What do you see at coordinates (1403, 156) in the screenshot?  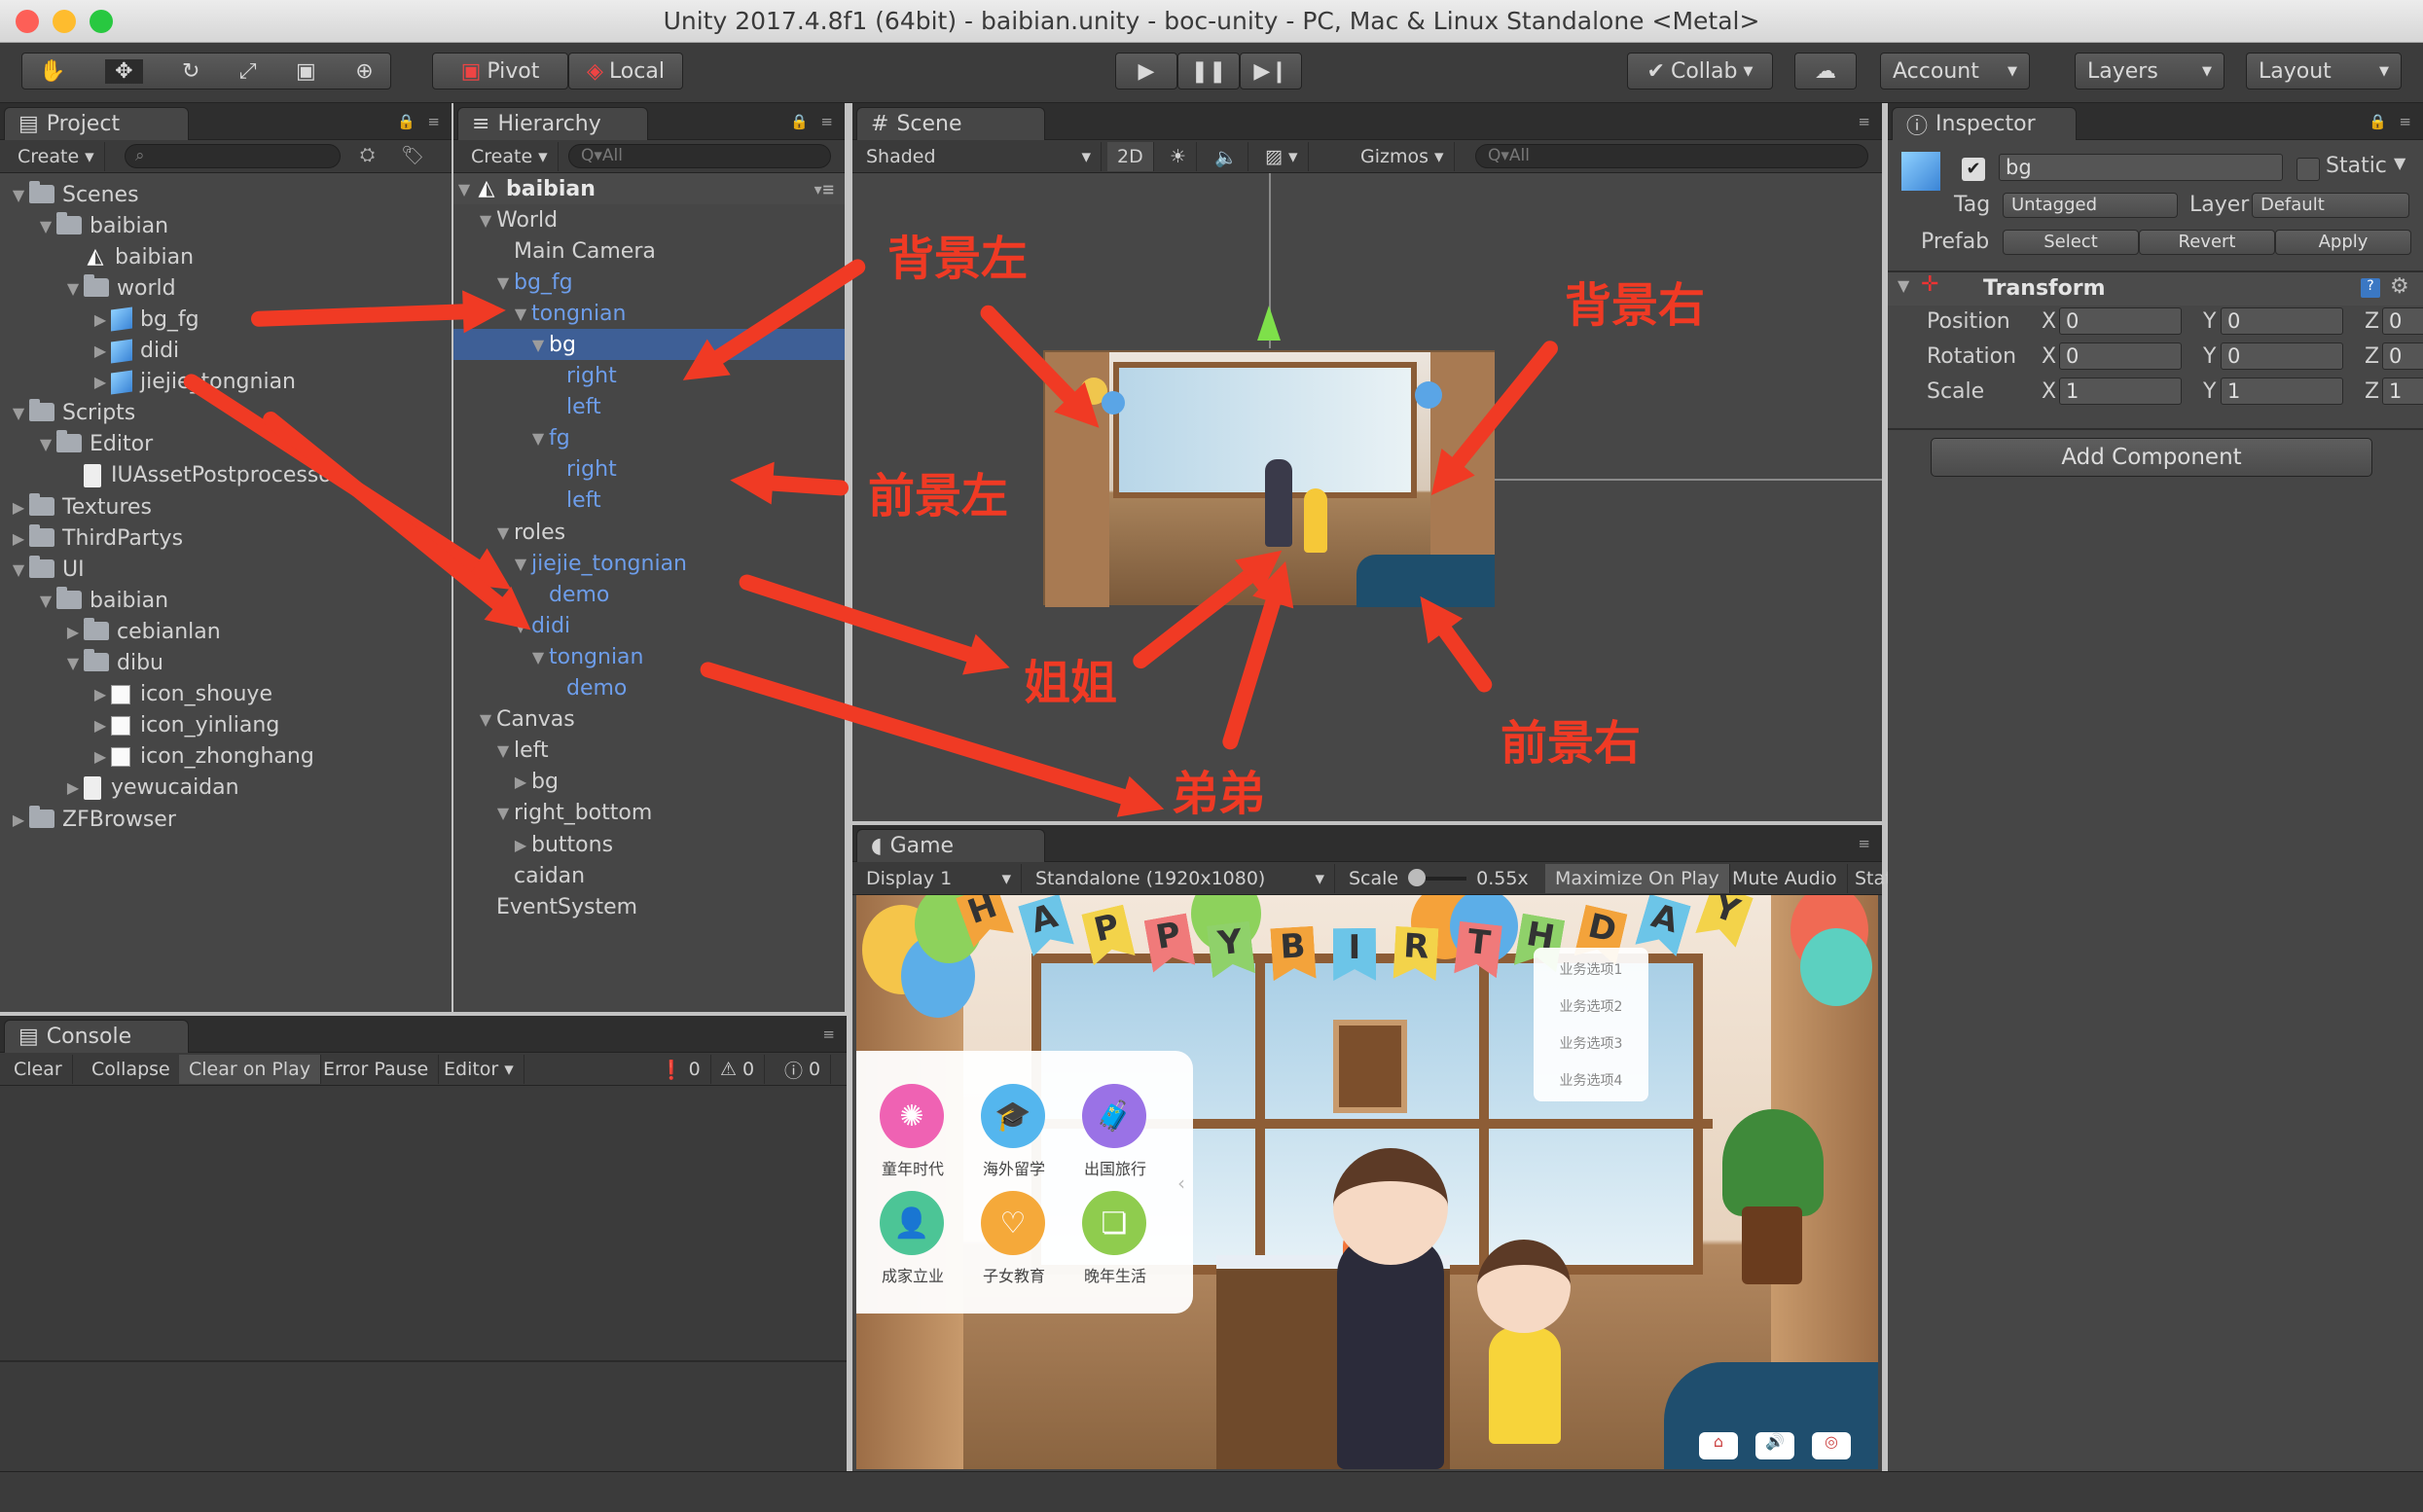 I see `gizmos-dropdown: Gizmos ▾` at bounding box center [1403, 156].